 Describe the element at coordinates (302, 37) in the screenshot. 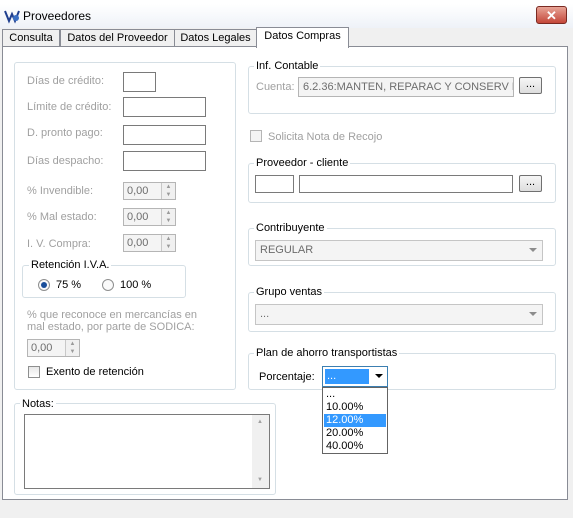

I see `tab-datos-compras: Datos Compras` at that location.